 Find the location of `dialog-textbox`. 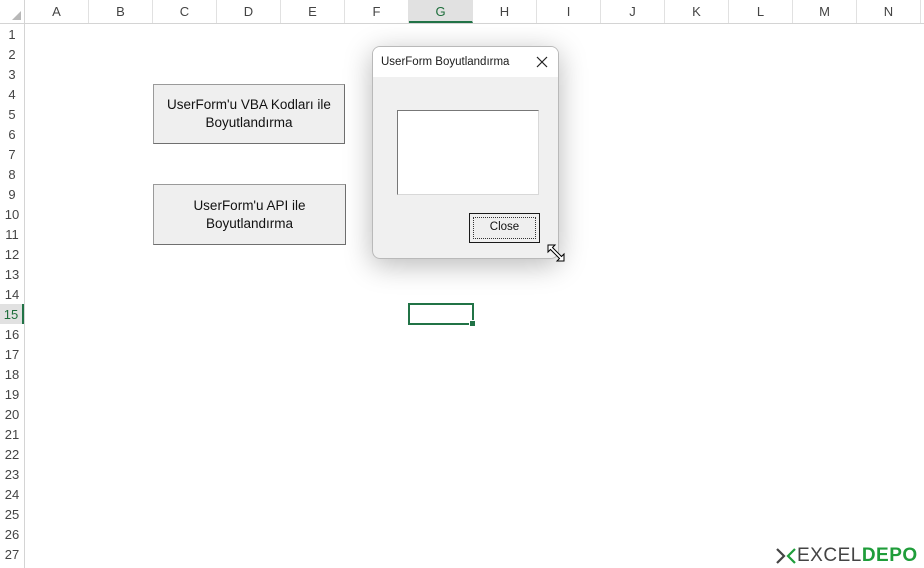

dialog-textbox is located at coordinates (468, 152).